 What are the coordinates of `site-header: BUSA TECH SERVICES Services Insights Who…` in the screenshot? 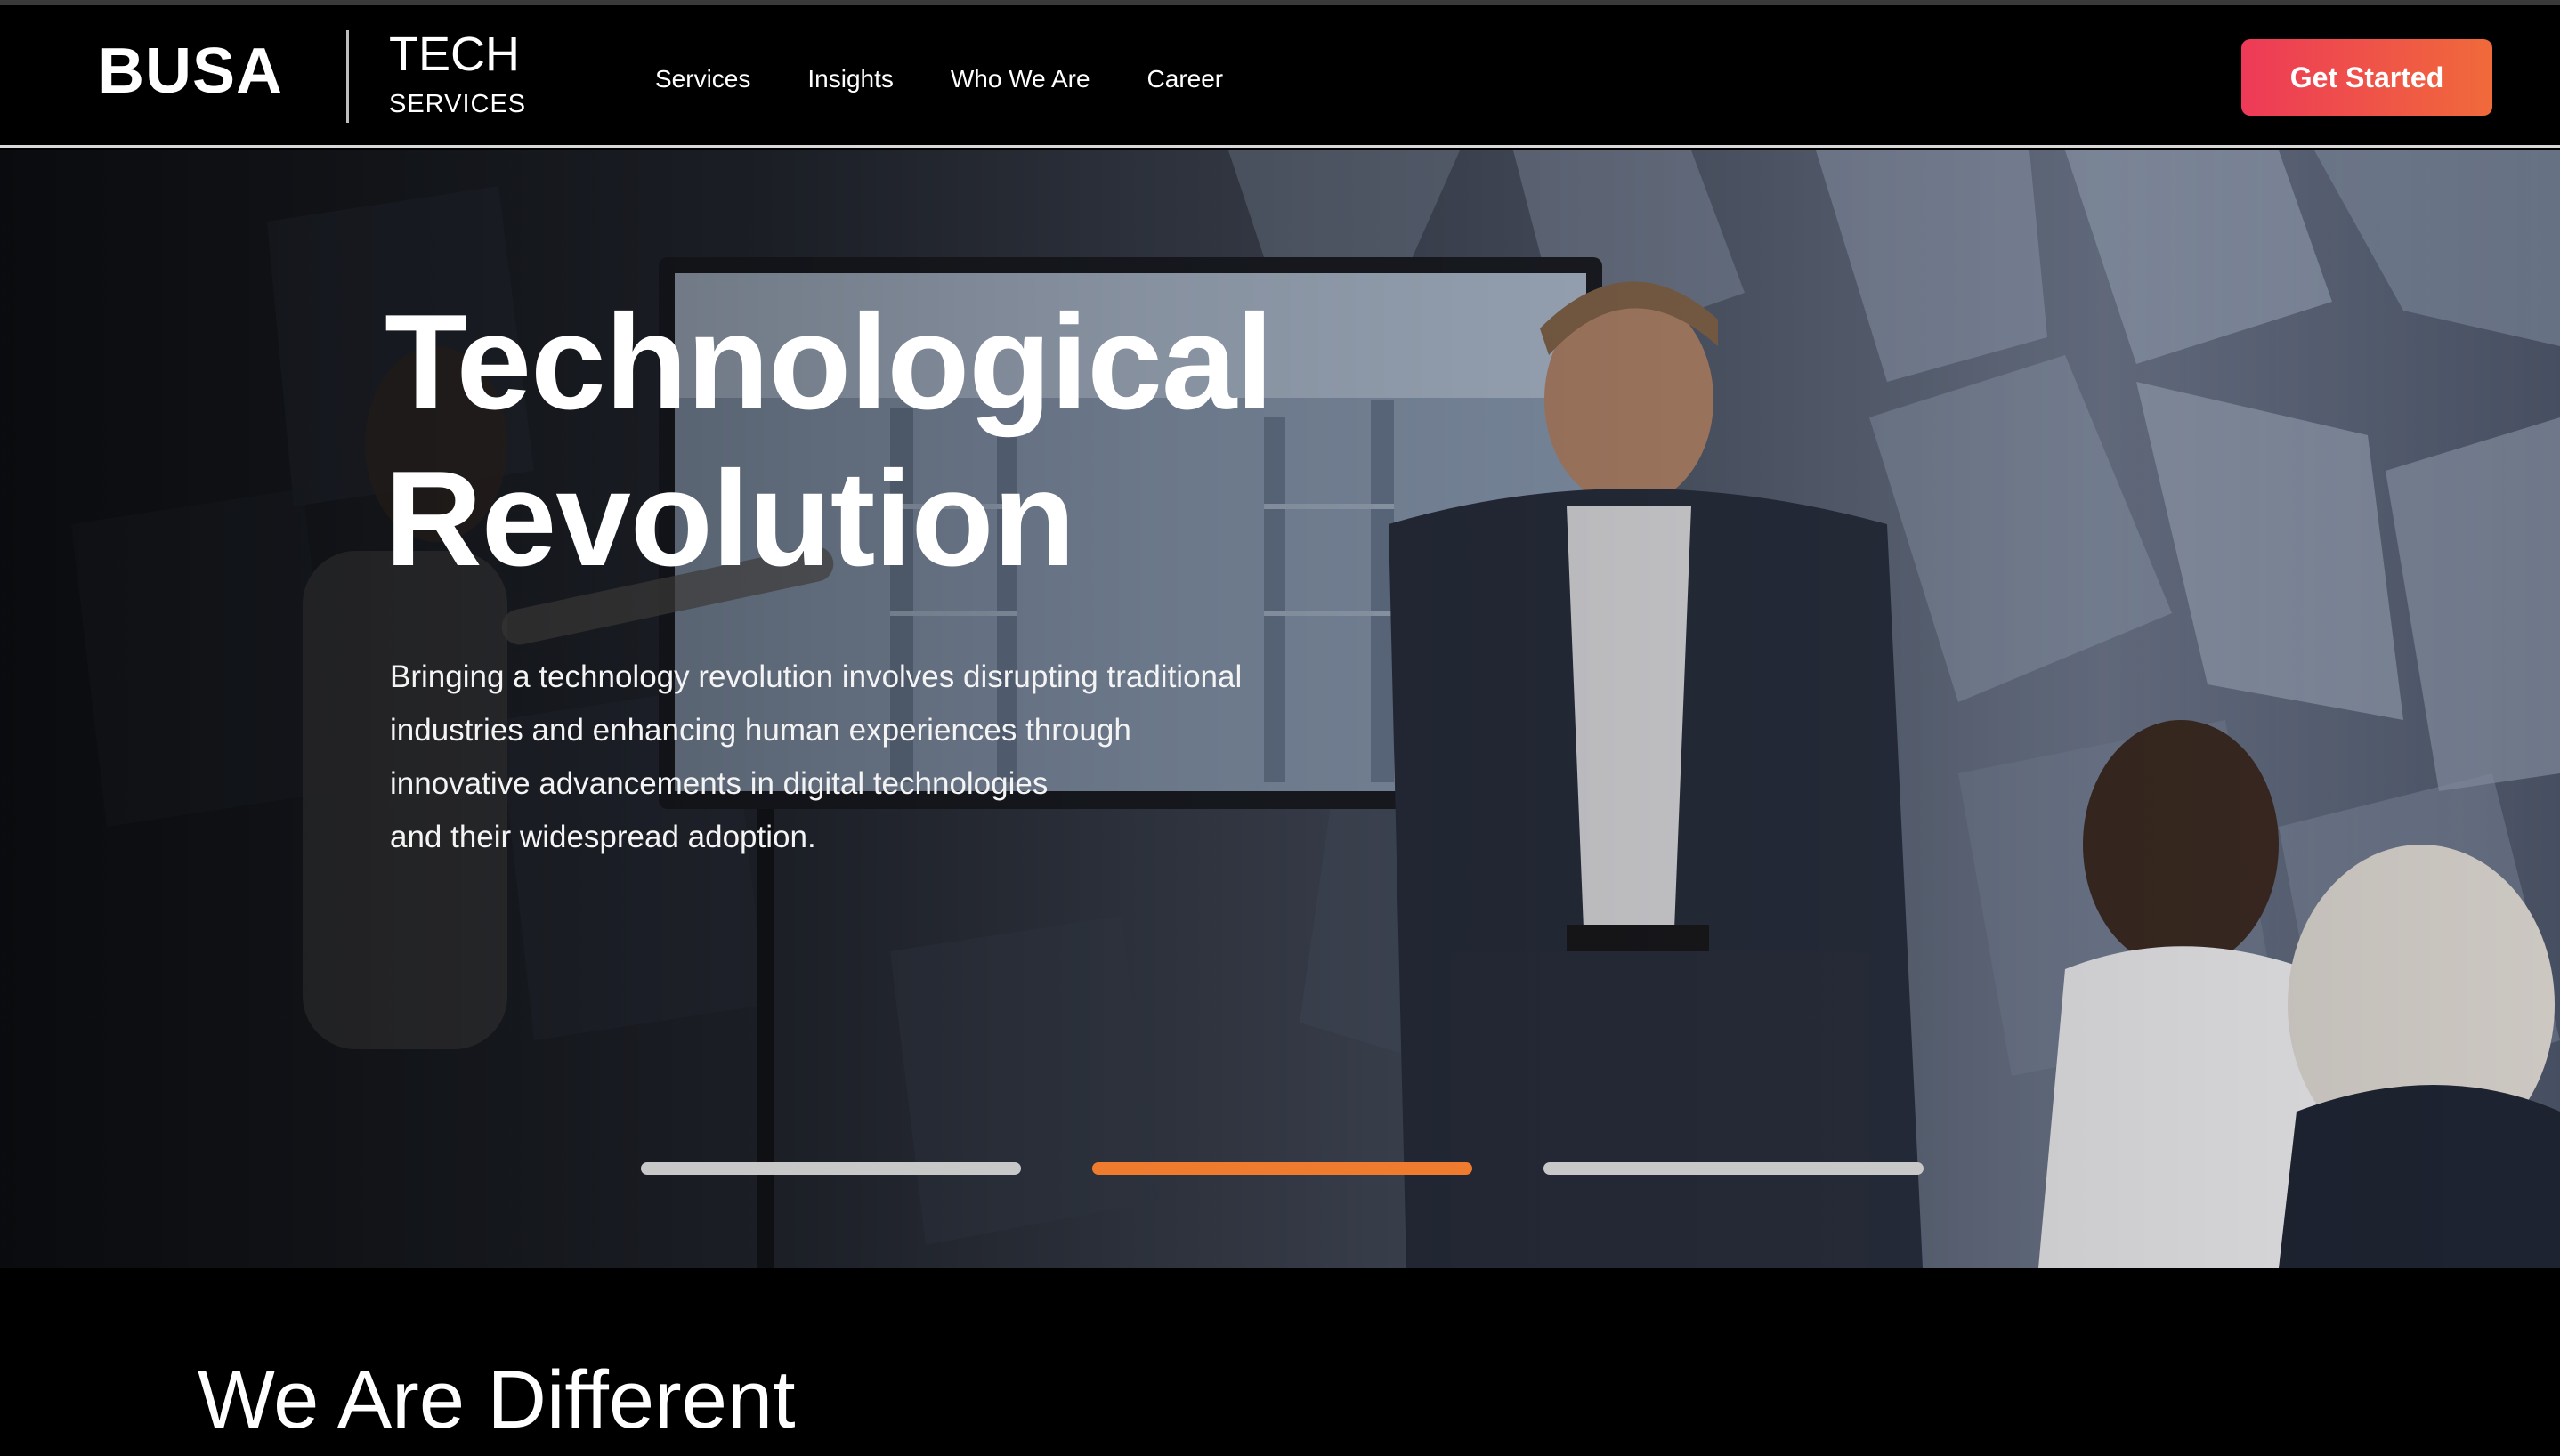 It's located at (1280, 76).